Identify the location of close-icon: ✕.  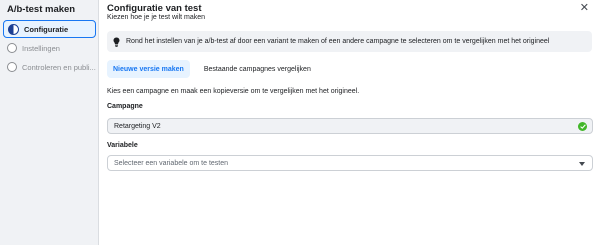
(584, 7).